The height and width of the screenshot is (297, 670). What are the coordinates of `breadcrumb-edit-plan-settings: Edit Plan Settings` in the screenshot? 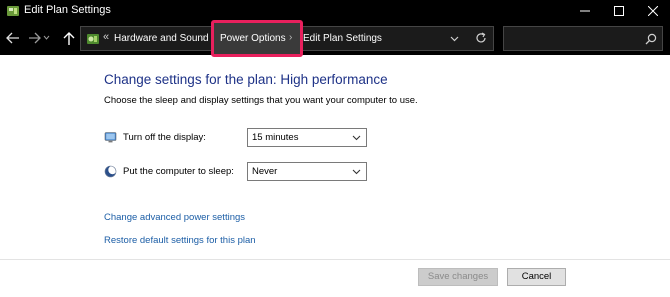 It's located at (342, 38).